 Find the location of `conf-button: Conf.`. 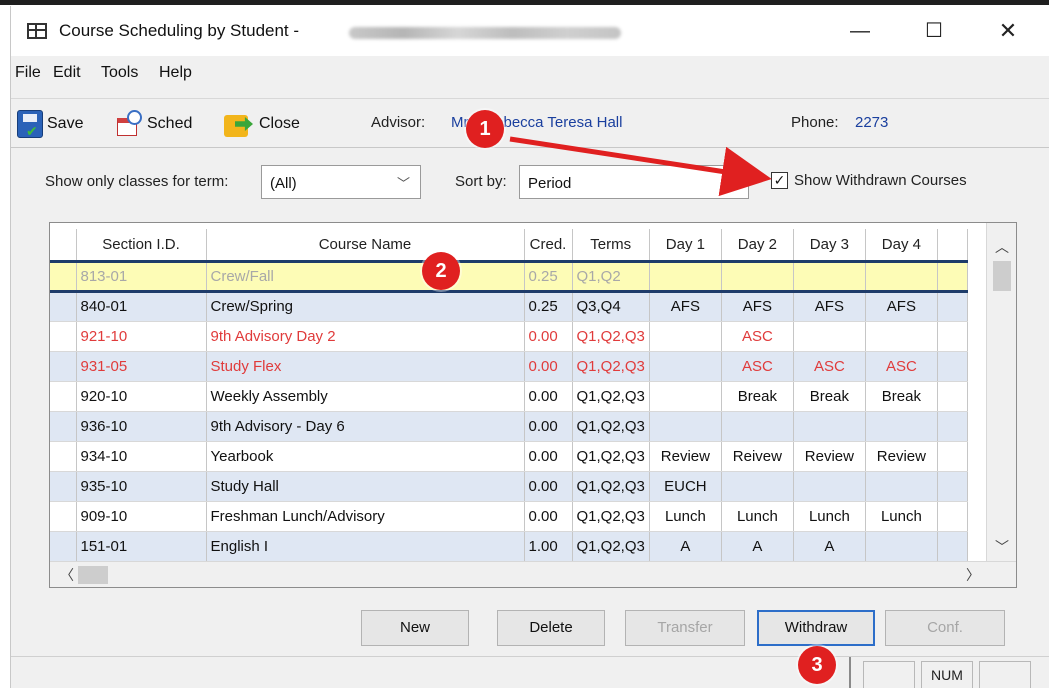

conf-button: Conf. is located at coordinates (945, 628).